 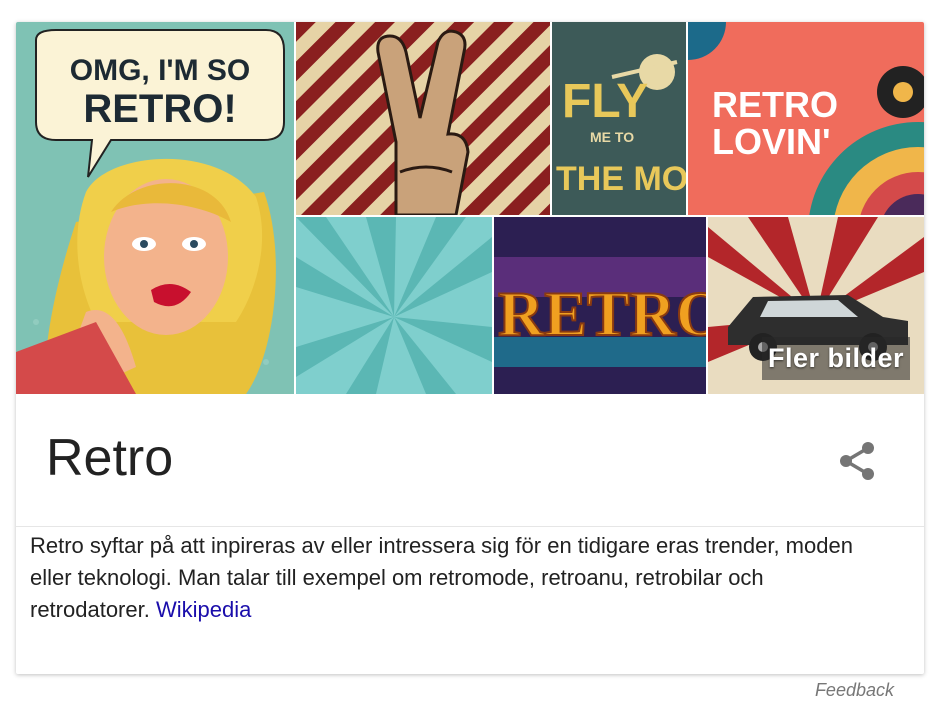 I want to click on wikipedia-link: Wikipedia, so click(x=203, y=609).